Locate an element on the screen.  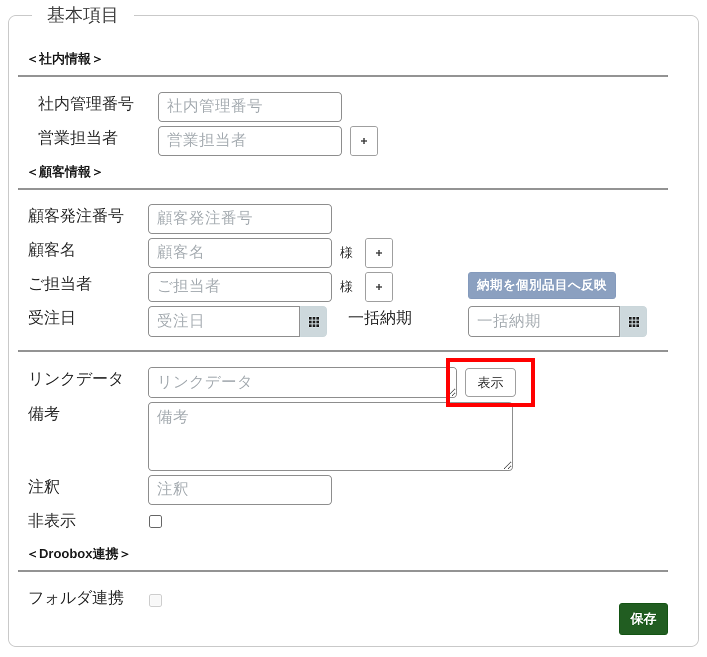
text-field: 社内管理番号 is located at coordinates (250, 107).